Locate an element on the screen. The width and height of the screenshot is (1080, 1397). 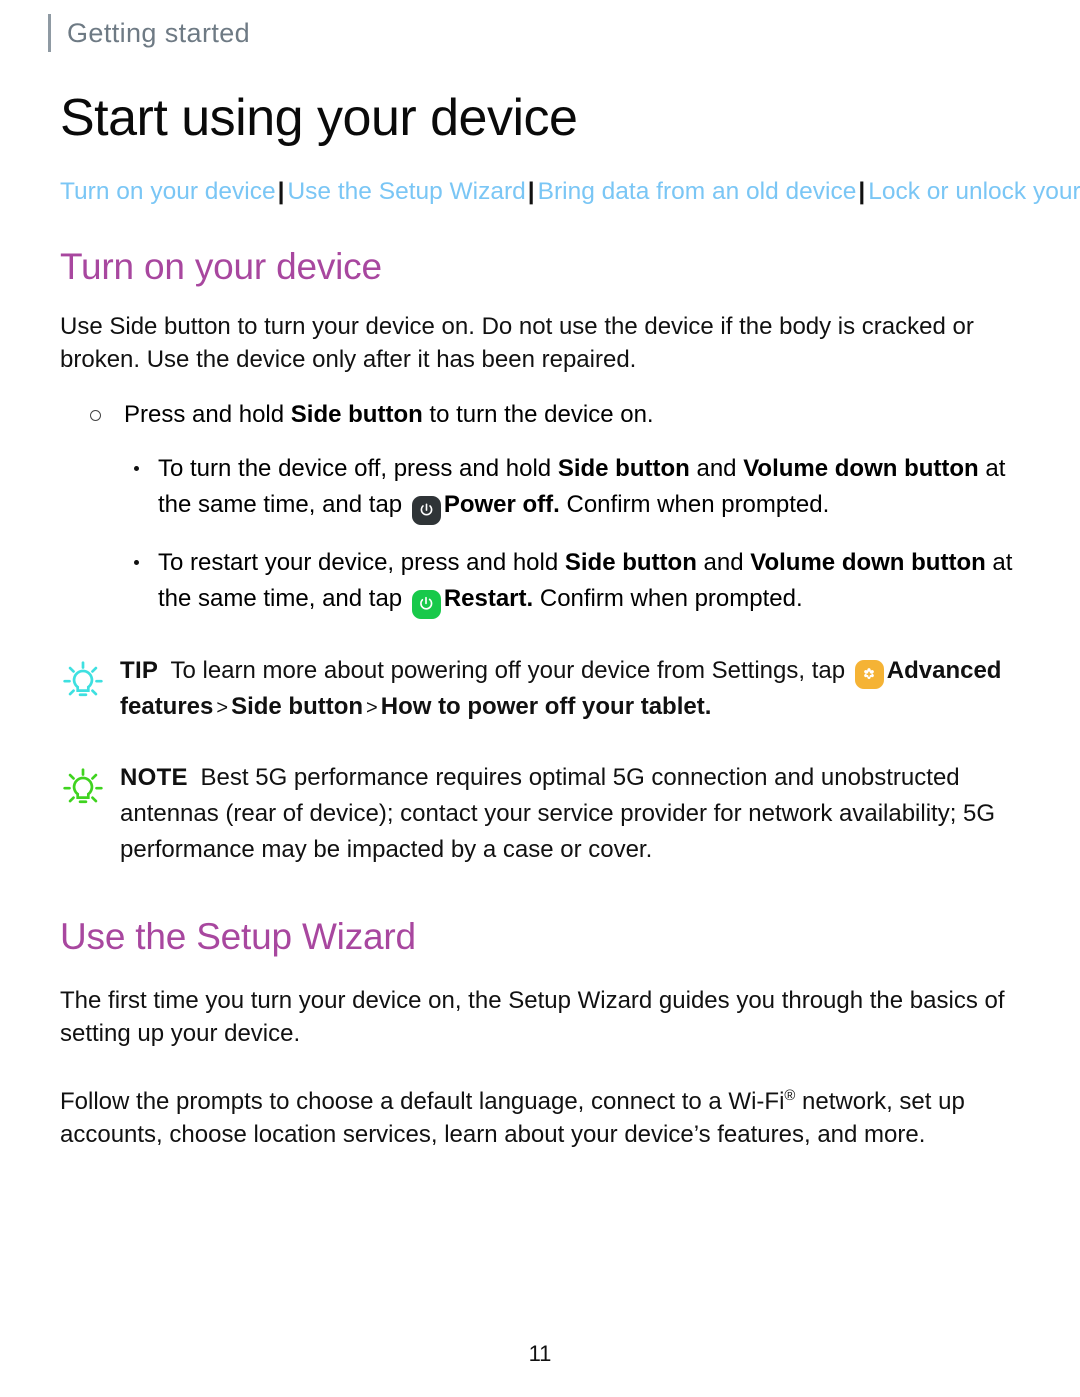
running-head-label: Getting started is located at coordinates (159, 32).